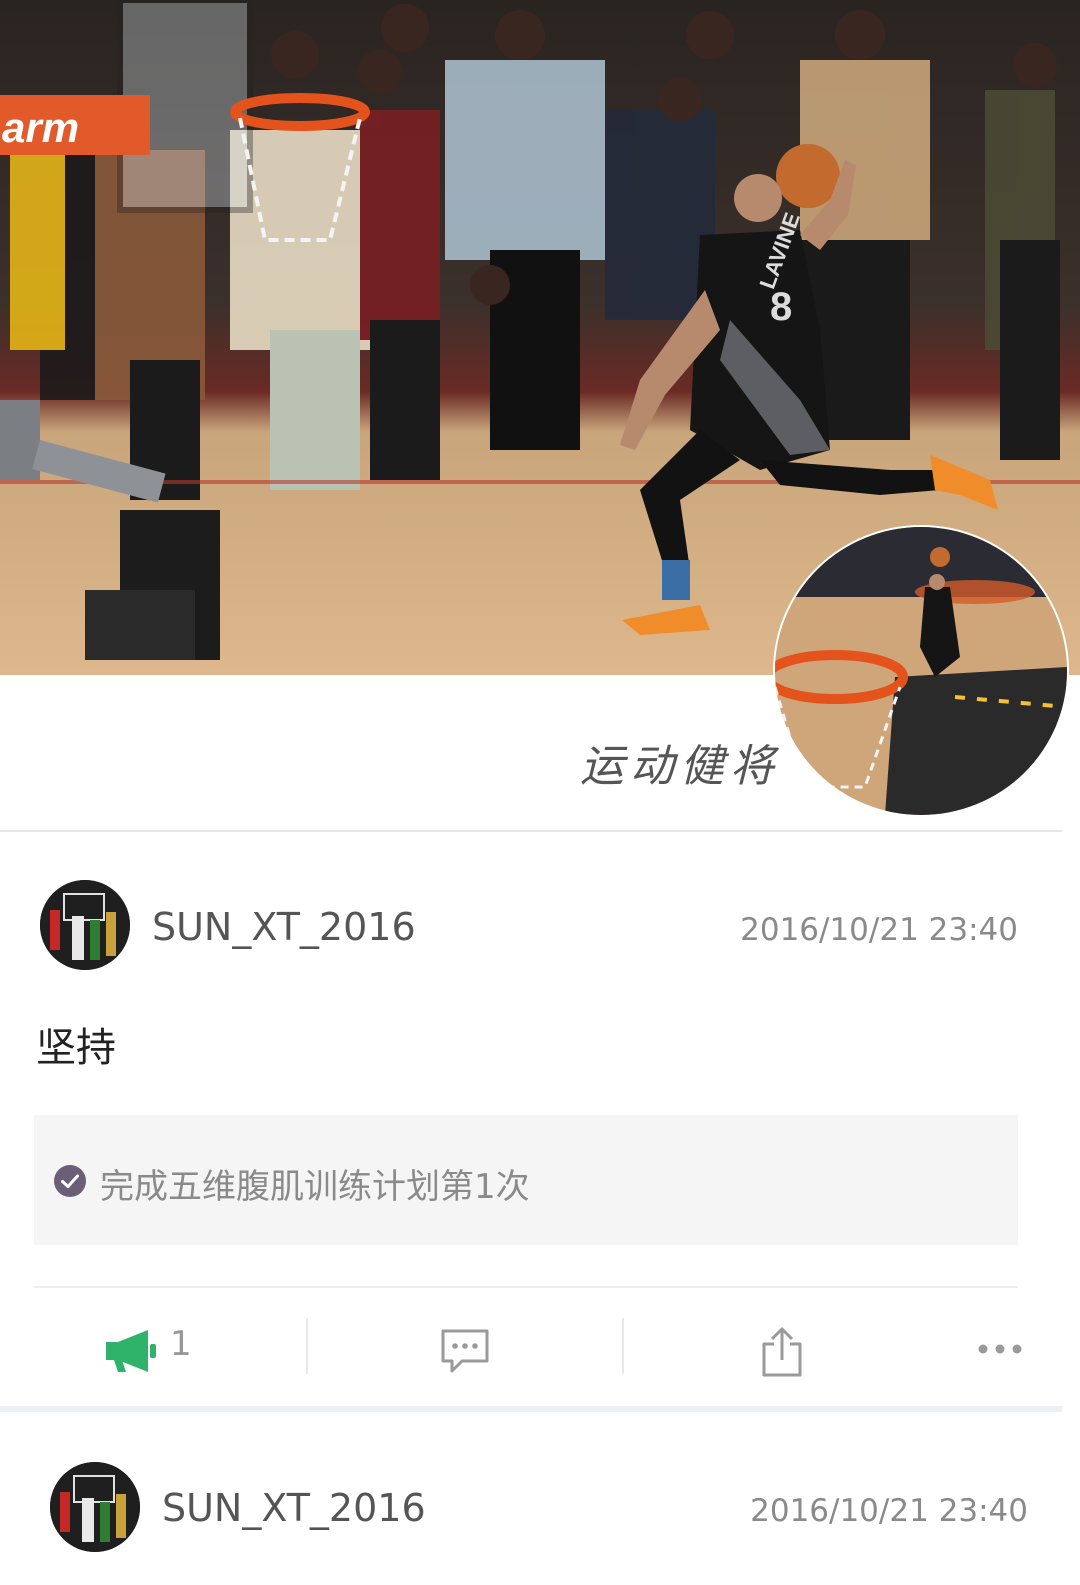 The width and height of the screenshot is (1080, 1585). Describe the element at coordinates (40, 127) in the screenshot. I see `banner-text: arm` at that location.